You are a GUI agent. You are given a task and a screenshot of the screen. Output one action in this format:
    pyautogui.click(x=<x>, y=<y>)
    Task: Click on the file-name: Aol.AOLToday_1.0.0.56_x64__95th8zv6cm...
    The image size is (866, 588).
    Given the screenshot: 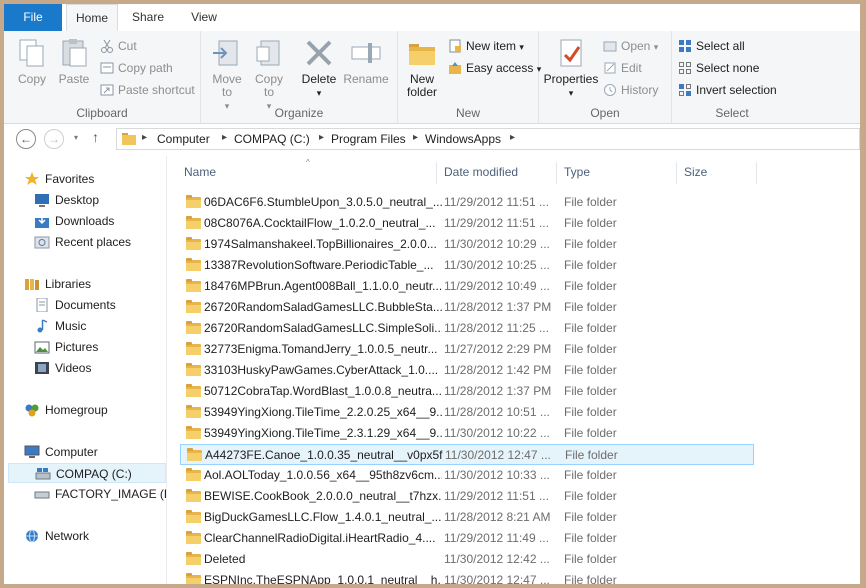 What is the action you would take?
    pyautogui.click(x=323, y=475)
    